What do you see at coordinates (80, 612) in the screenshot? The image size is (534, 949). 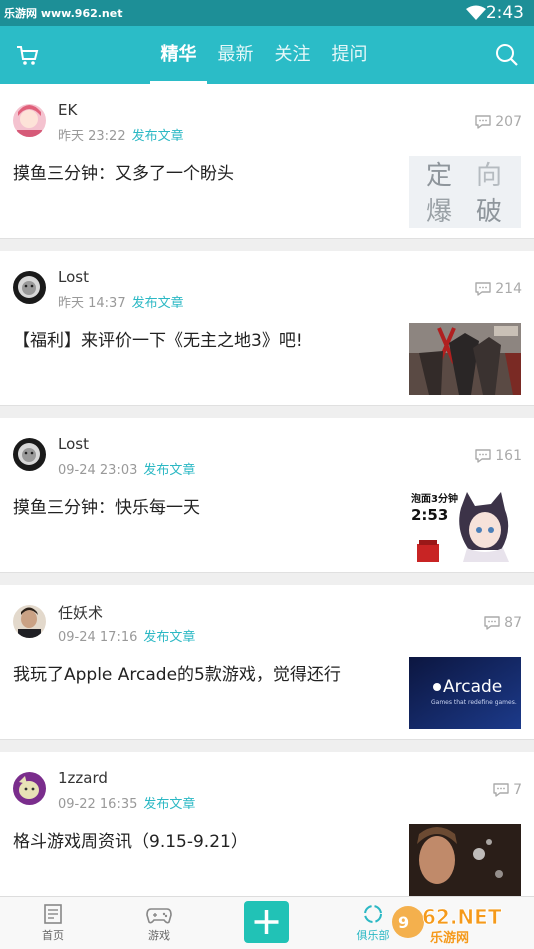 I see `username: 任妖术` at bounding box center [80, 612].